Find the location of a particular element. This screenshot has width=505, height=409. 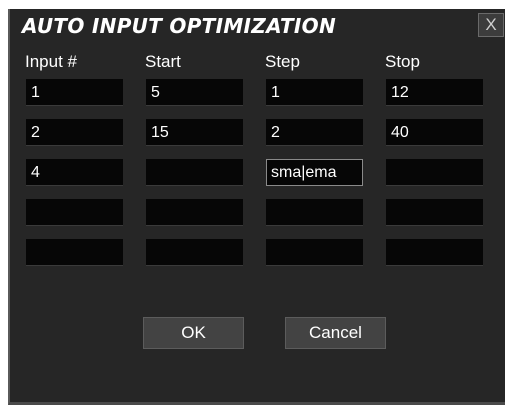

step-field-editing: sma|ema is located at coordinates (314, 172).